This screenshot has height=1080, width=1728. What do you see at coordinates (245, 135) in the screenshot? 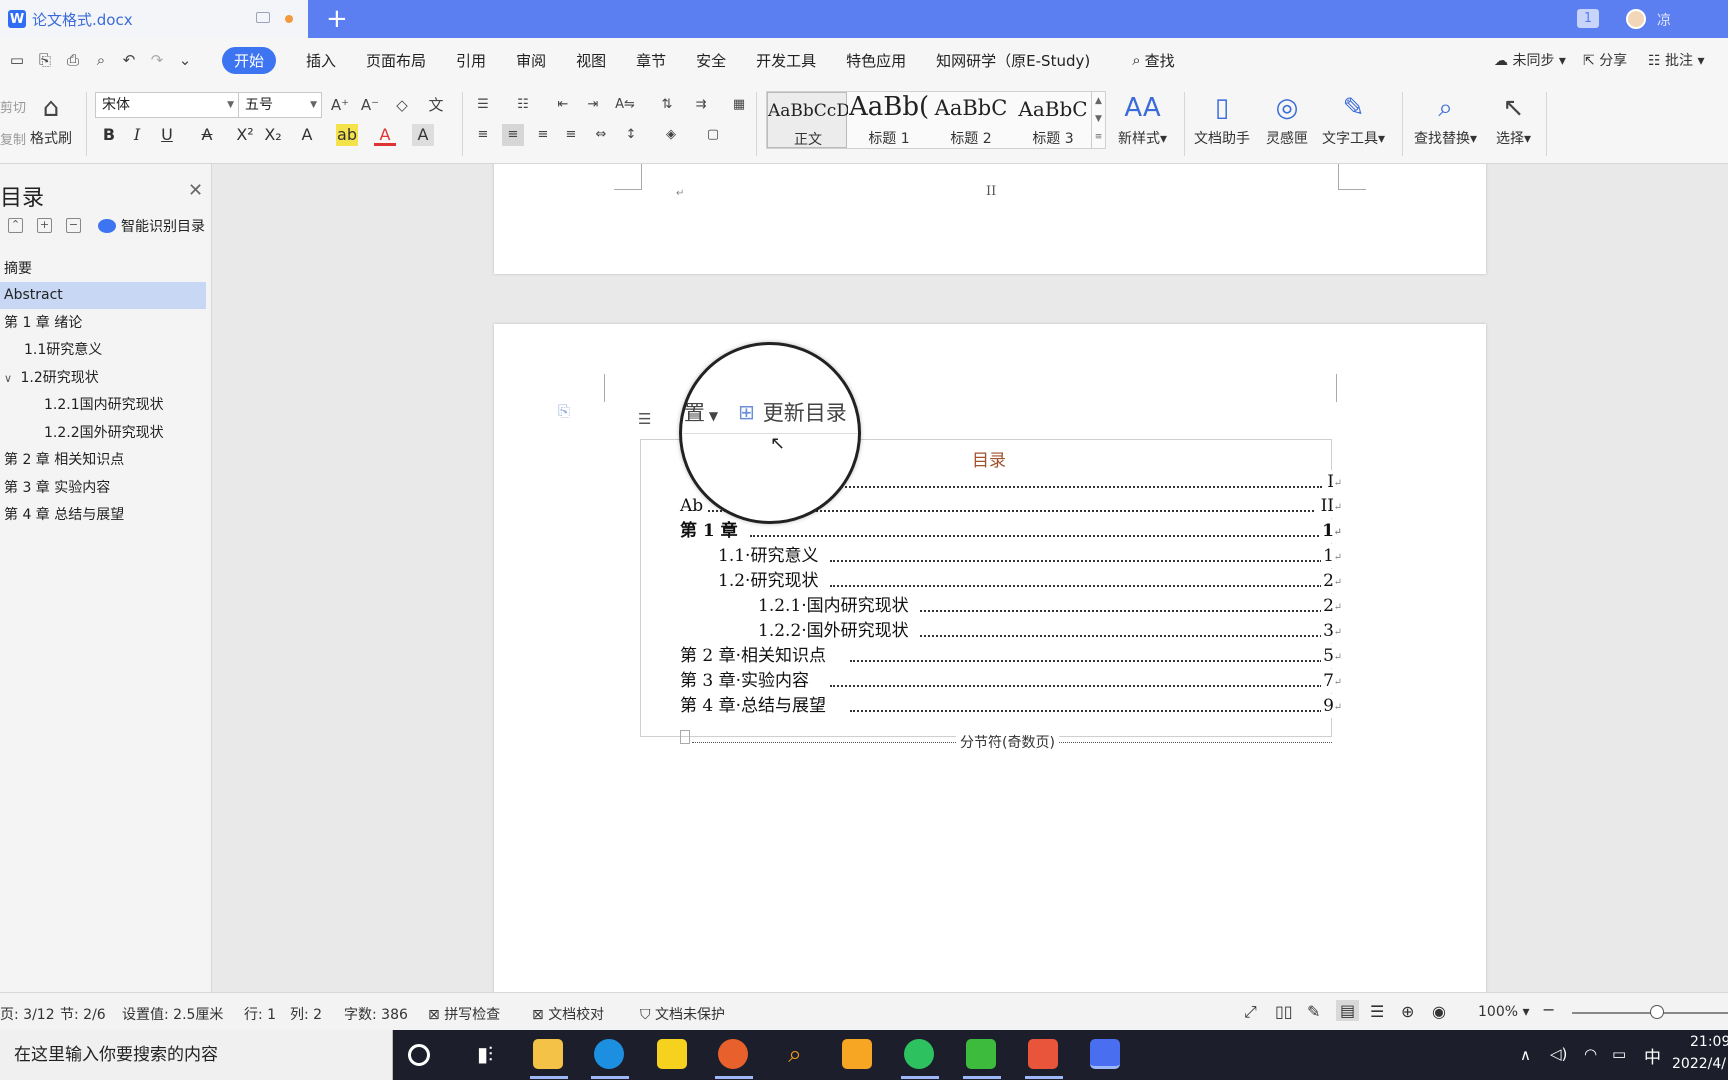
I see `superscript-icon: X²` at bounding box center [245, 135].